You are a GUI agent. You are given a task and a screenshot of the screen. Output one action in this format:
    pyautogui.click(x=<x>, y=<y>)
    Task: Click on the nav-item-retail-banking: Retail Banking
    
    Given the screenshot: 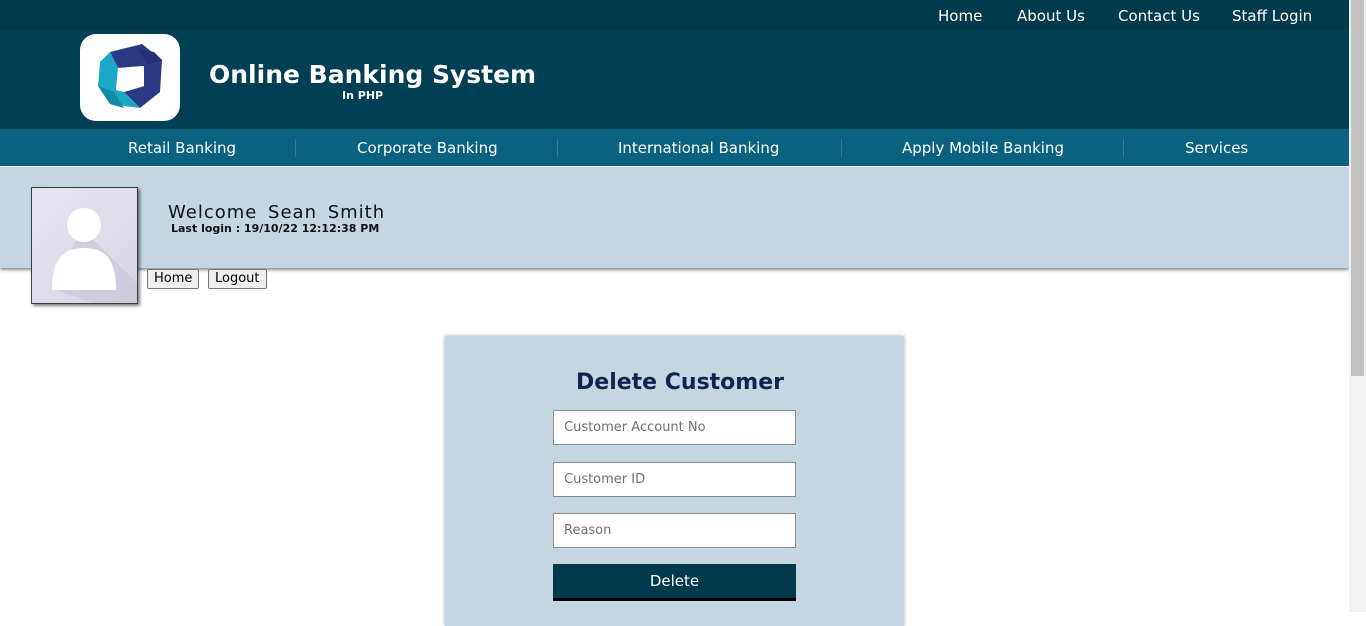 What is the action you would take?
    pyautogui.click(x=182, y=148)
    